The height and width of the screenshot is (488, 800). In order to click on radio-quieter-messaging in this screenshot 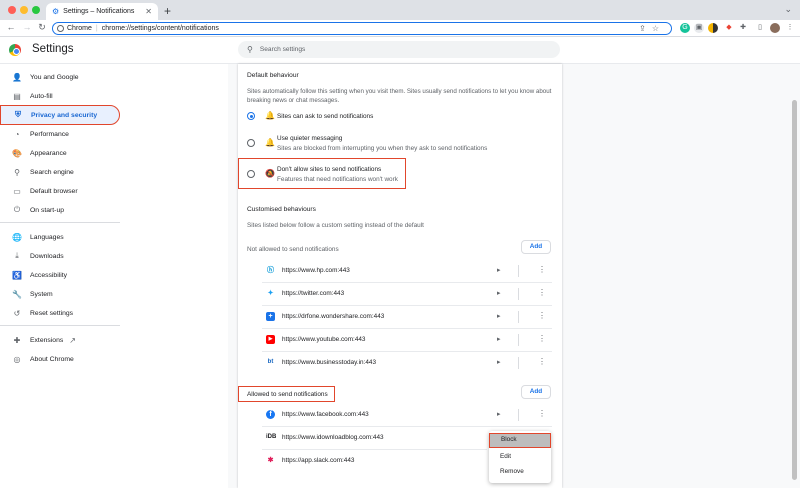, I will do `click(251, 143)`.